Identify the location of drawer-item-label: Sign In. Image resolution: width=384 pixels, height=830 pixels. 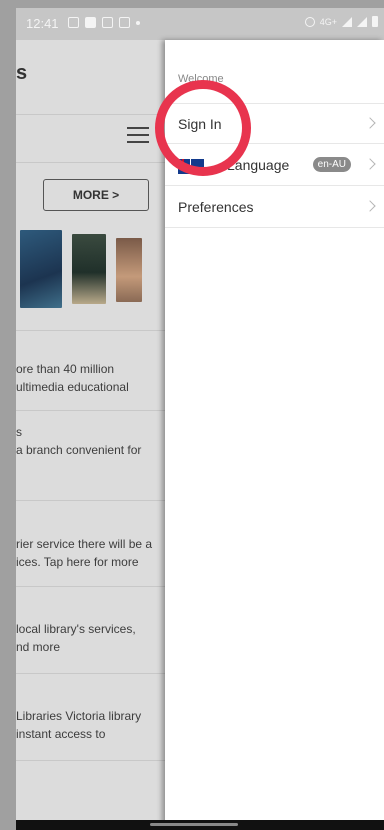
(200, 124).